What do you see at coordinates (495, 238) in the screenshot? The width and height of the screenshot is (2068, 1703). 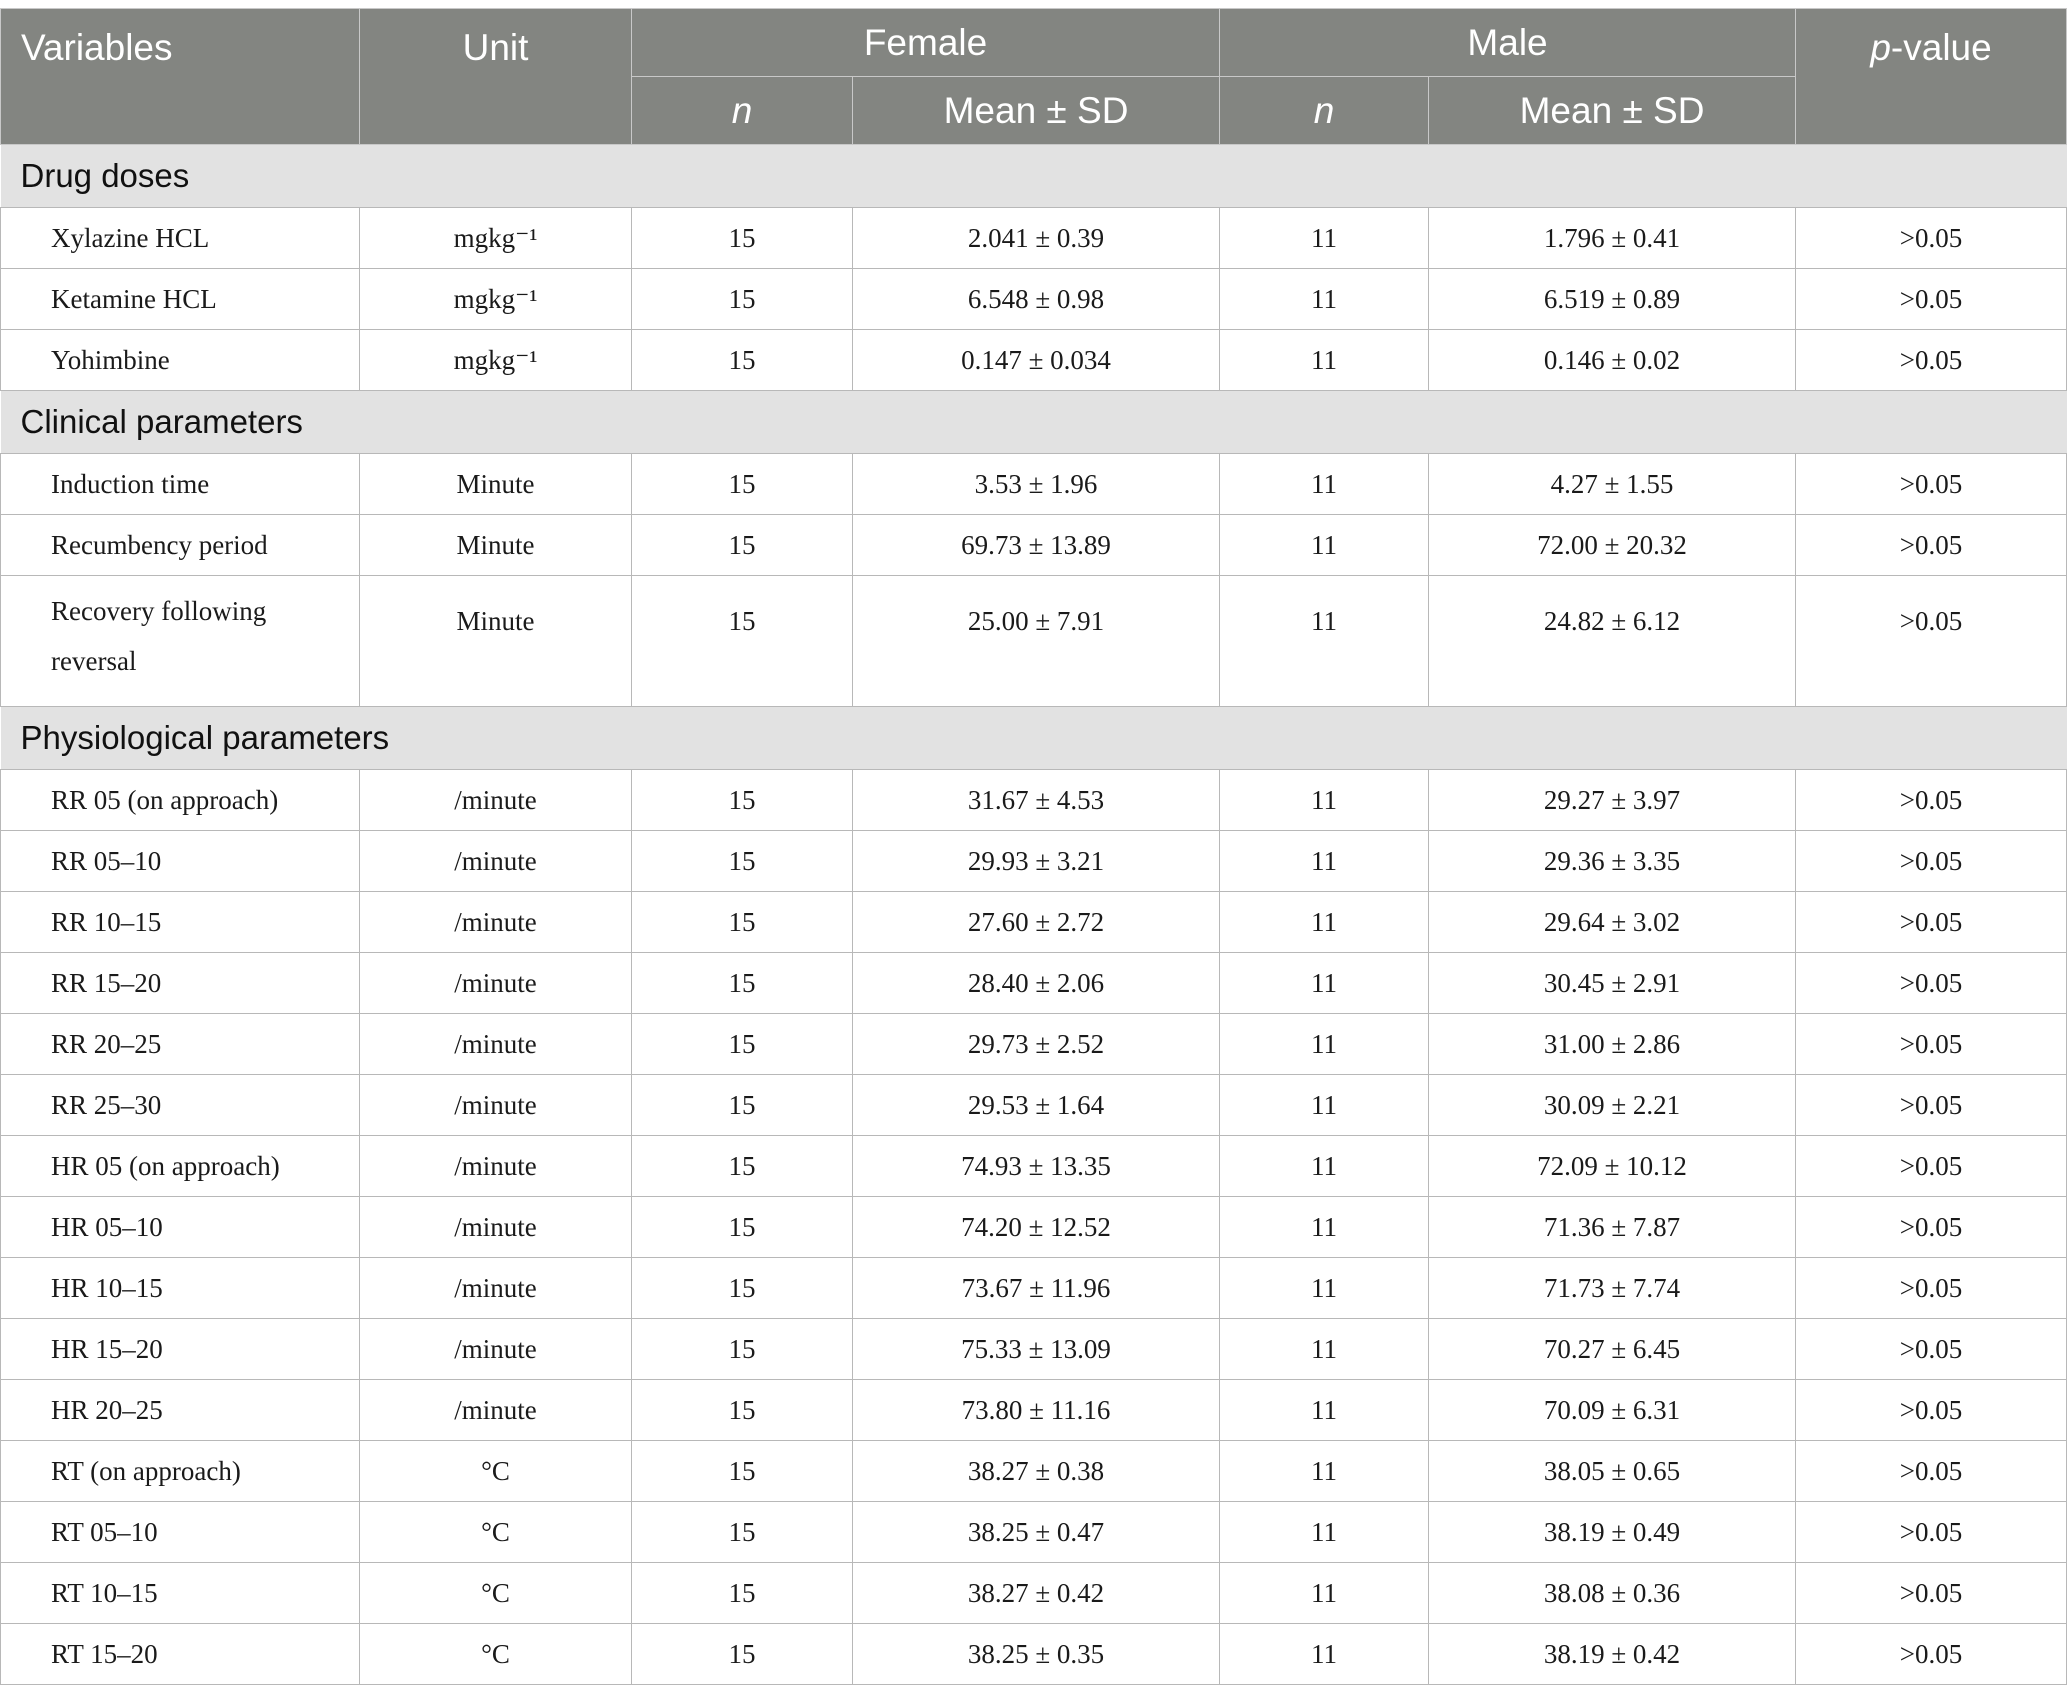 I see `cell-unit: mgkg⁻¹` at bounding box center [495, 238].